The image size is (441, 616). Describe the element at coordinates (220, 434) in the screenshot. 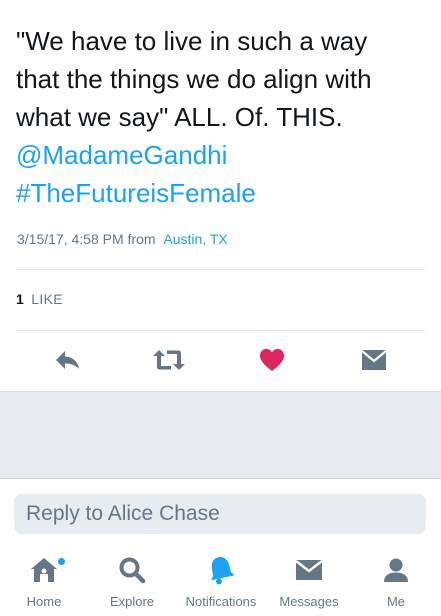

I see `conversation-gap` at that location.